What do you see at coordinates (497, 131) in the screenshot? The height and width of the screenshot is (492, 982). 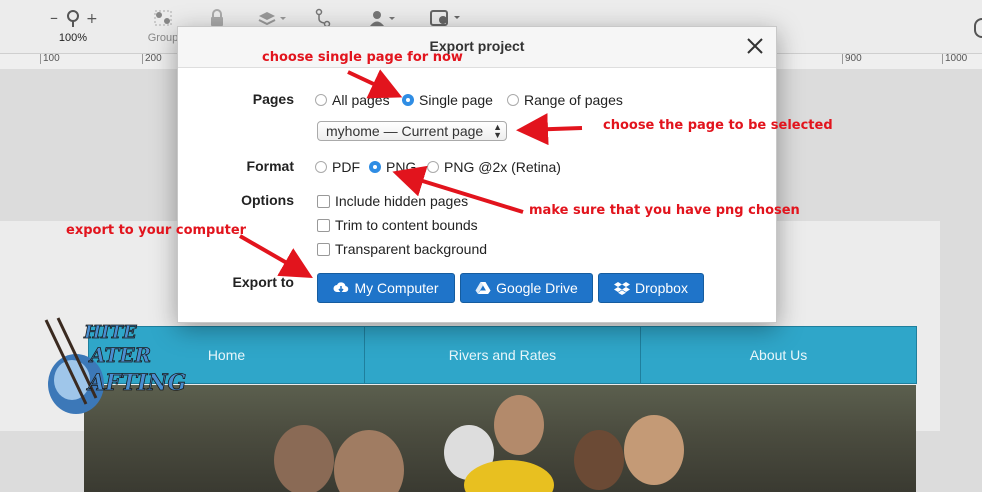 I see `select-arrows-icon: ▲ ▼` at bounding box center [497, 131].